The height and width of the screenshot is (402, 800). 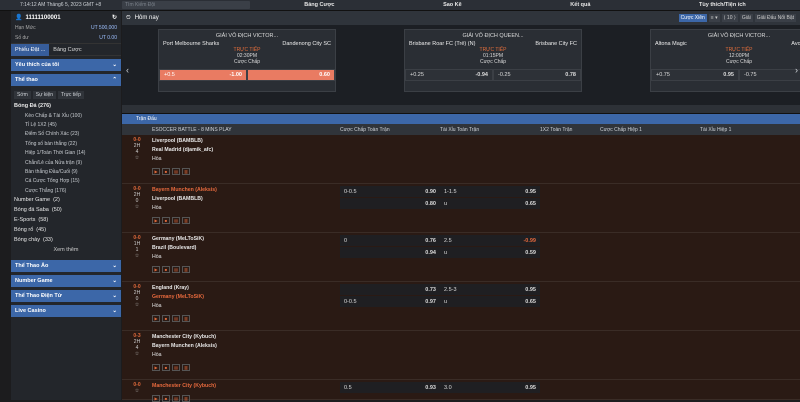 What do you see at coordinates (390, 301) in the screenshot?
I see `odds-button: 0-0.5 0.97` at bounding box center [390, 301].